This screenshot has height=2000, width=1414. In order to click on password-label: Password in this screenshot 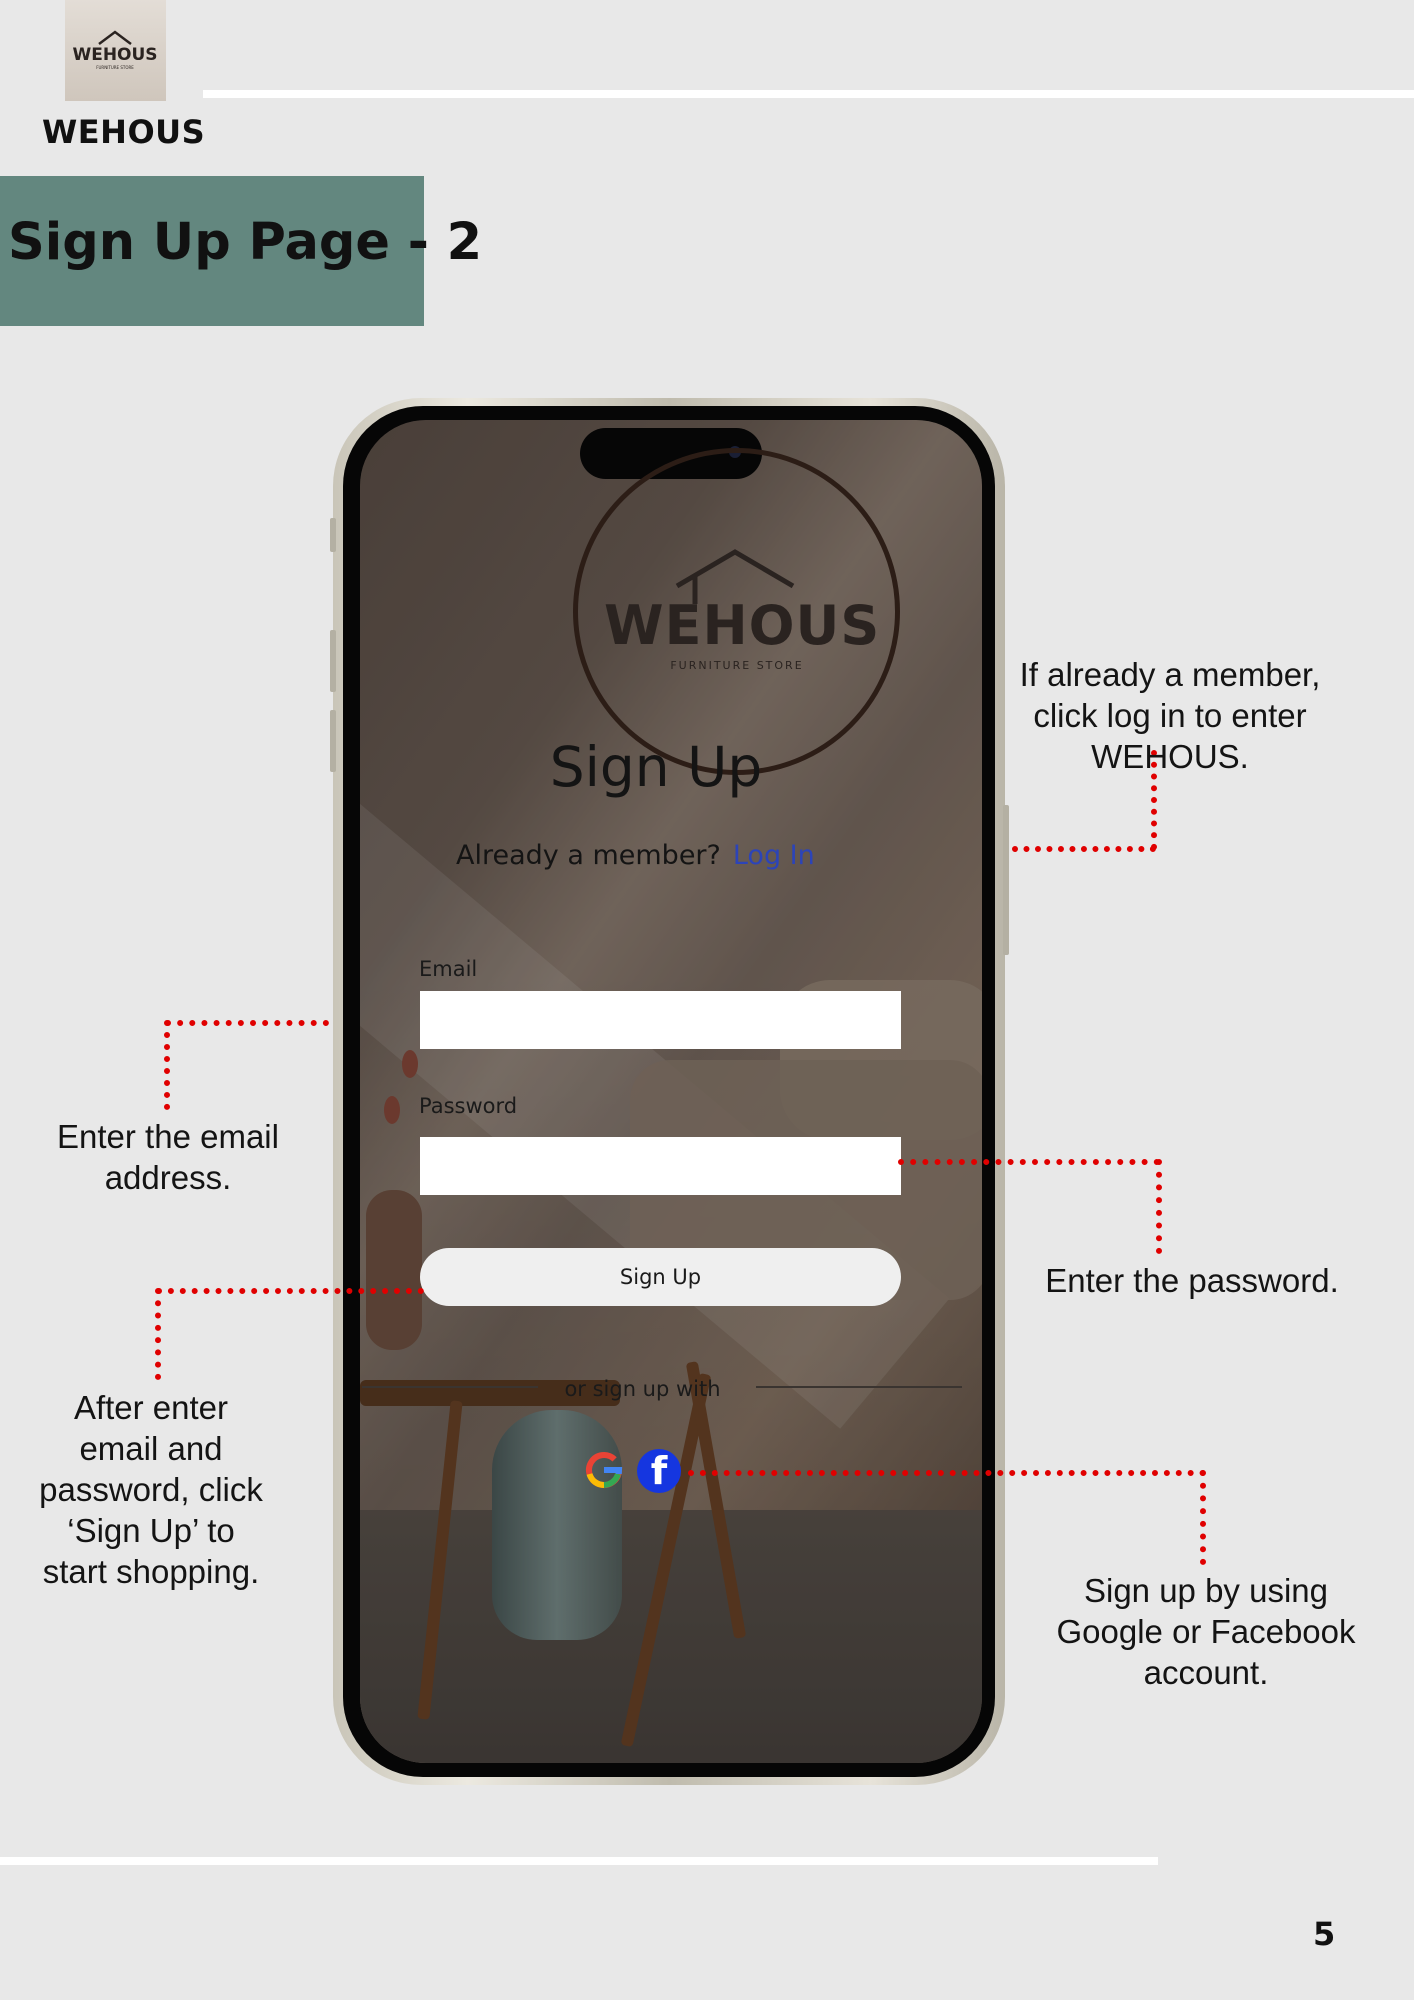, I will do `click(468, 1106)`.